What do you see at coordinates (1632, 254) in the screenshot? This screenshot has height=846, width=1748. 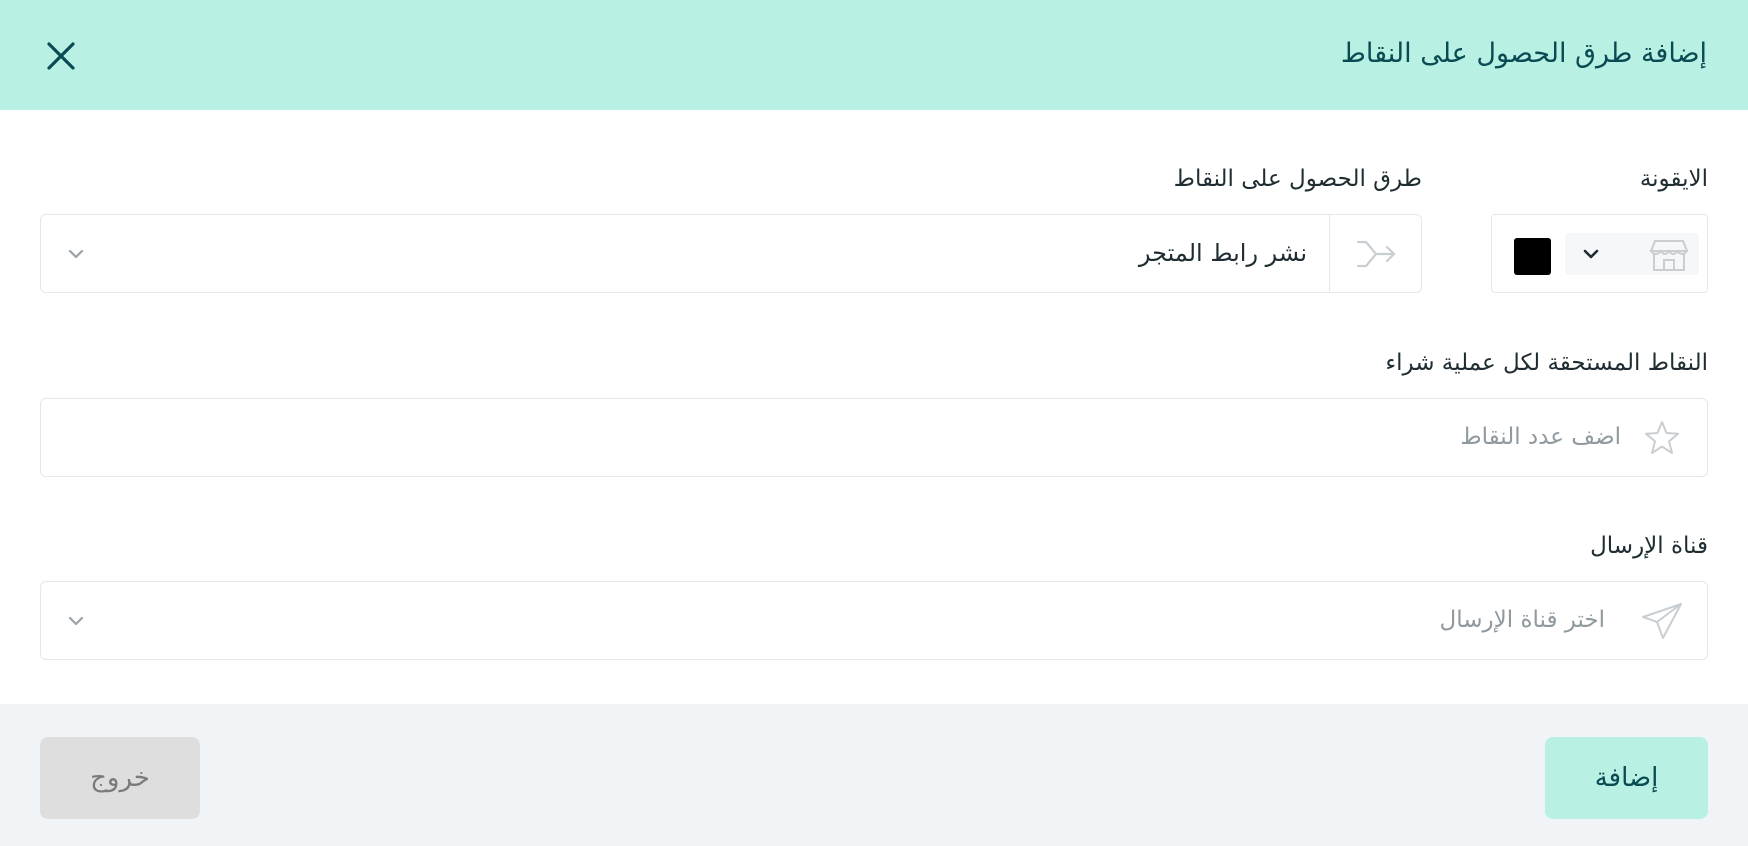 I see `icon-select` at bounding box center [1632, 254].